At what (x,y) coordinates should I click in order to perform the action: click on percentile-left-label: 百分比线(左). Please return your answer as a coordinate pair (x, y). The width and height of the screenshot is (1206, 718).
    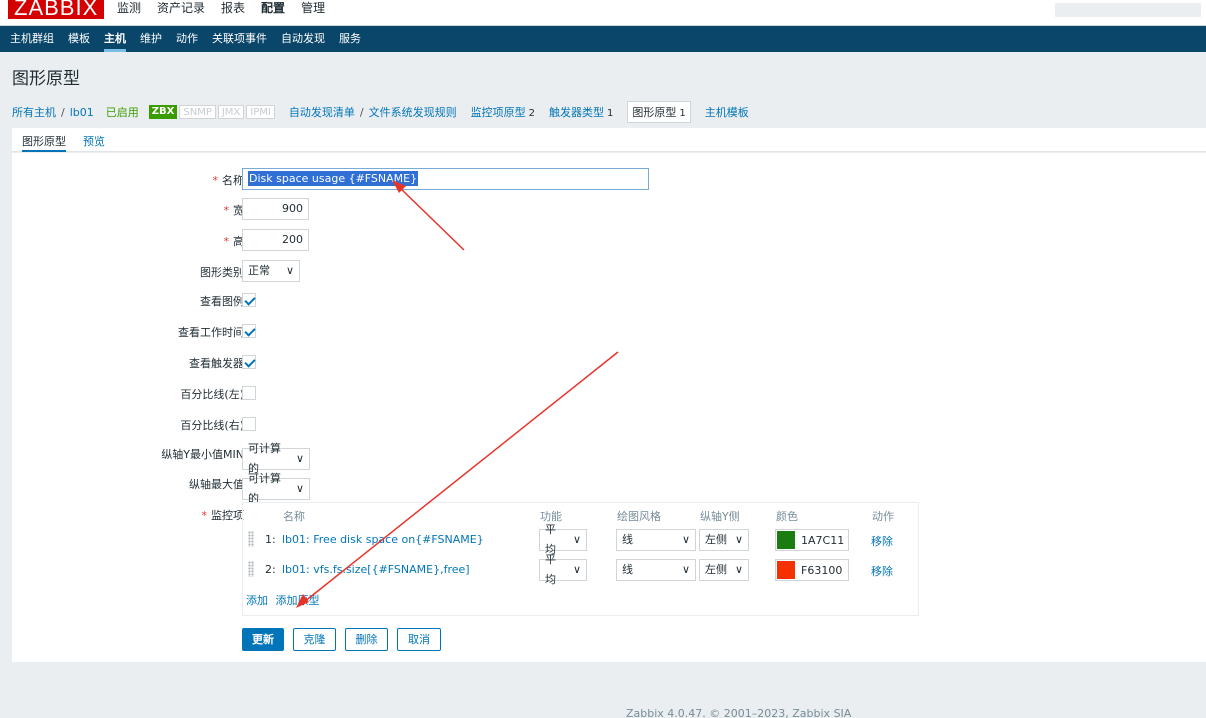
    Looking at the image, I should click on (212, 394).